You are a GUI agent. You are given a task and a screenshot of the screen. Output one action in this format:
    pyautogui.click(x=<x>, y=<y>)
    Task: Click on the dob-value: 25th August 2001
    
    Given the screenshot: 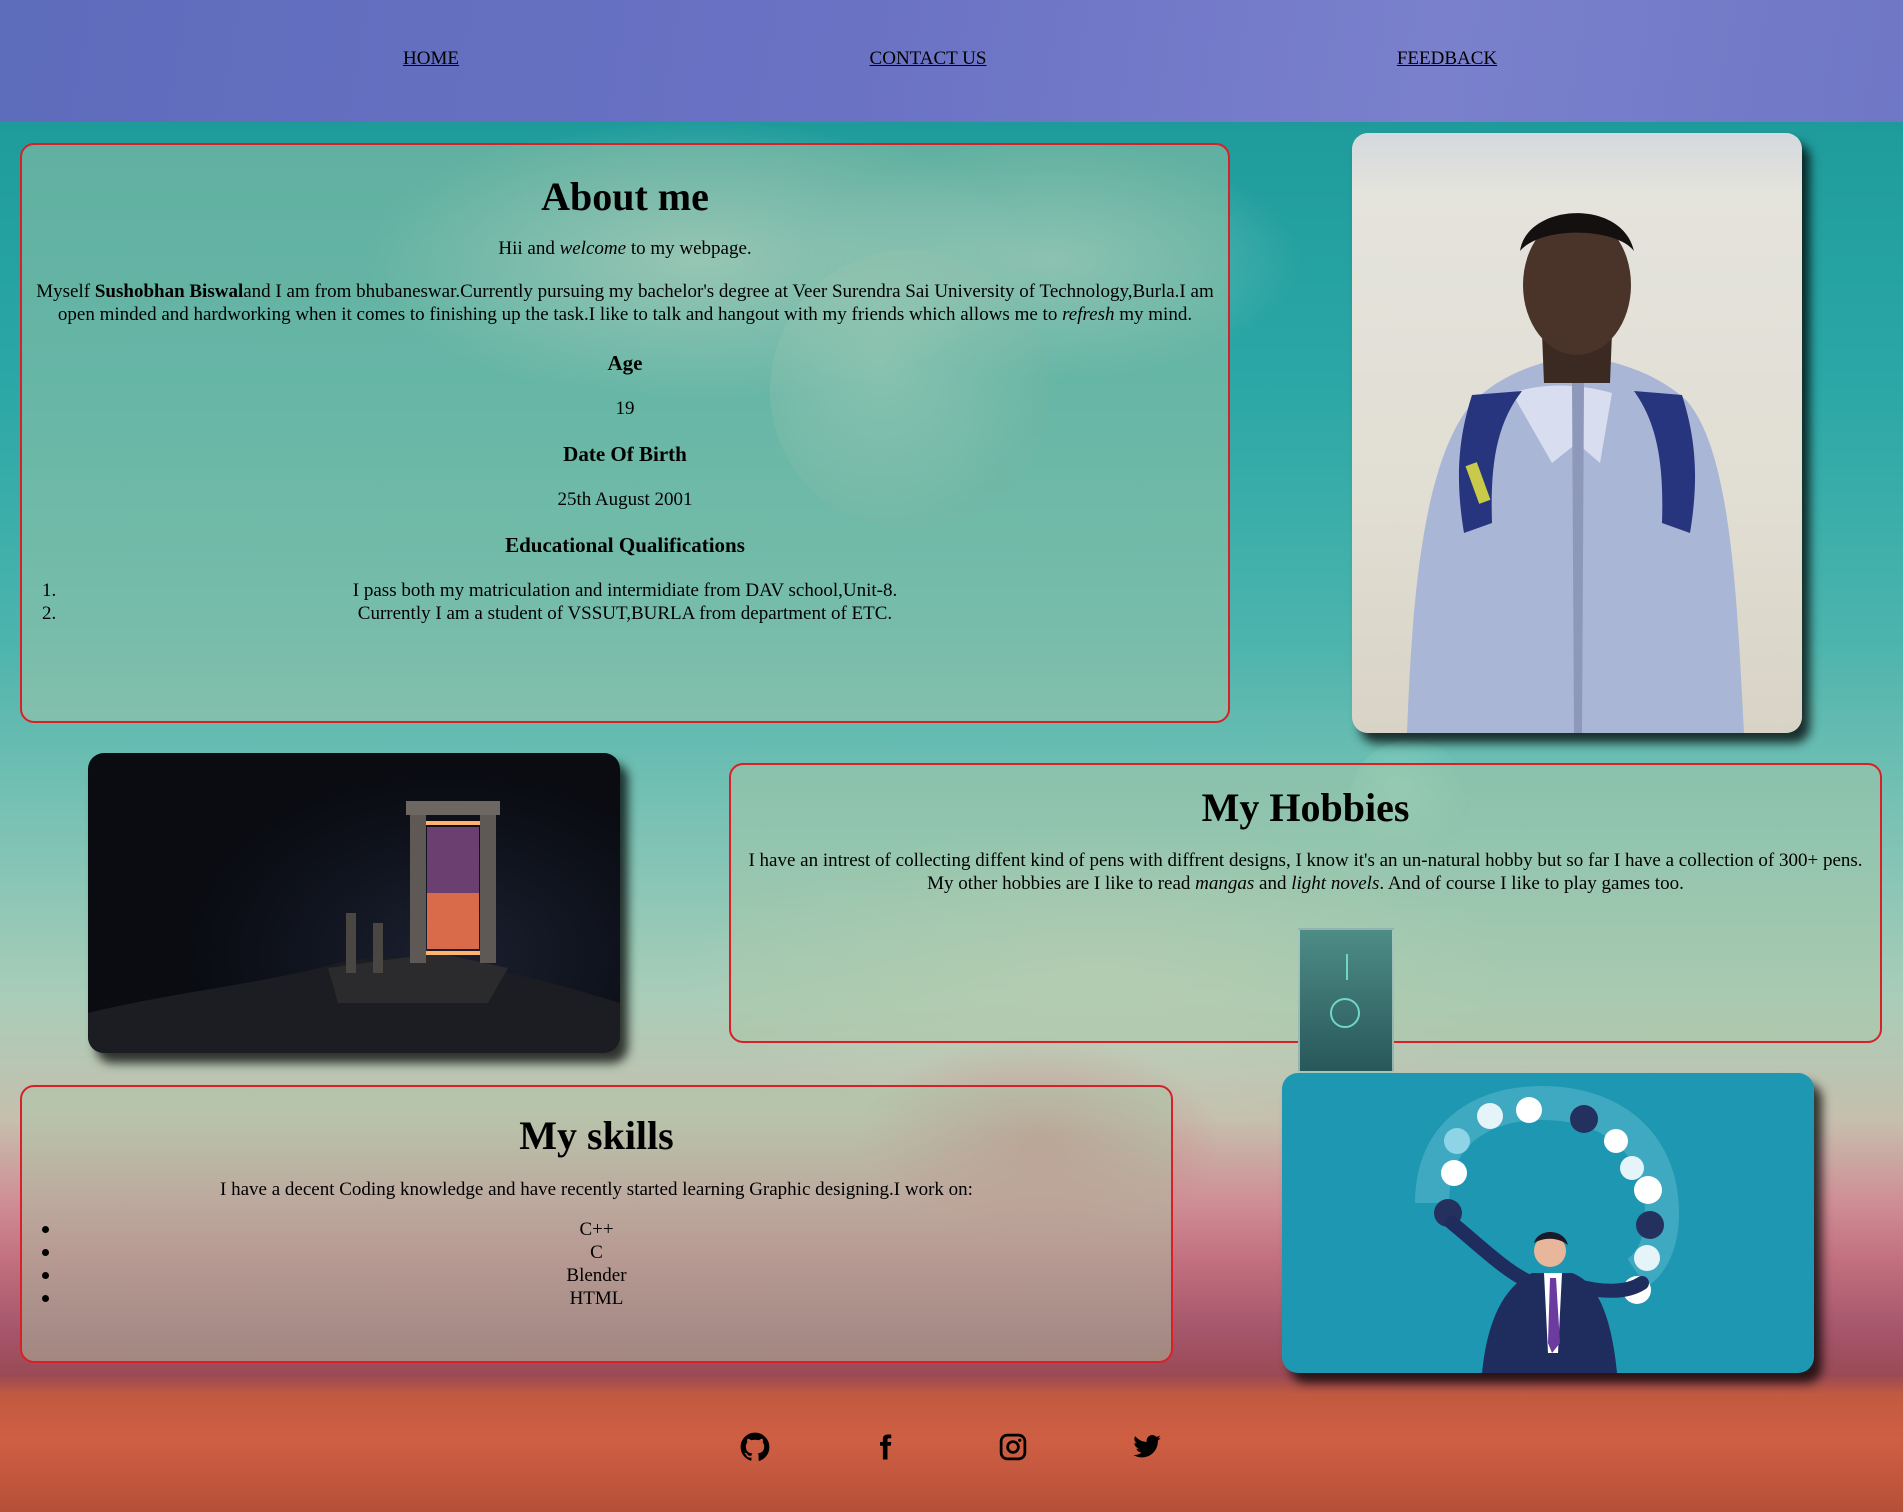 What is the action you would take?
    pyautogui.click(x=625, y=499)
    